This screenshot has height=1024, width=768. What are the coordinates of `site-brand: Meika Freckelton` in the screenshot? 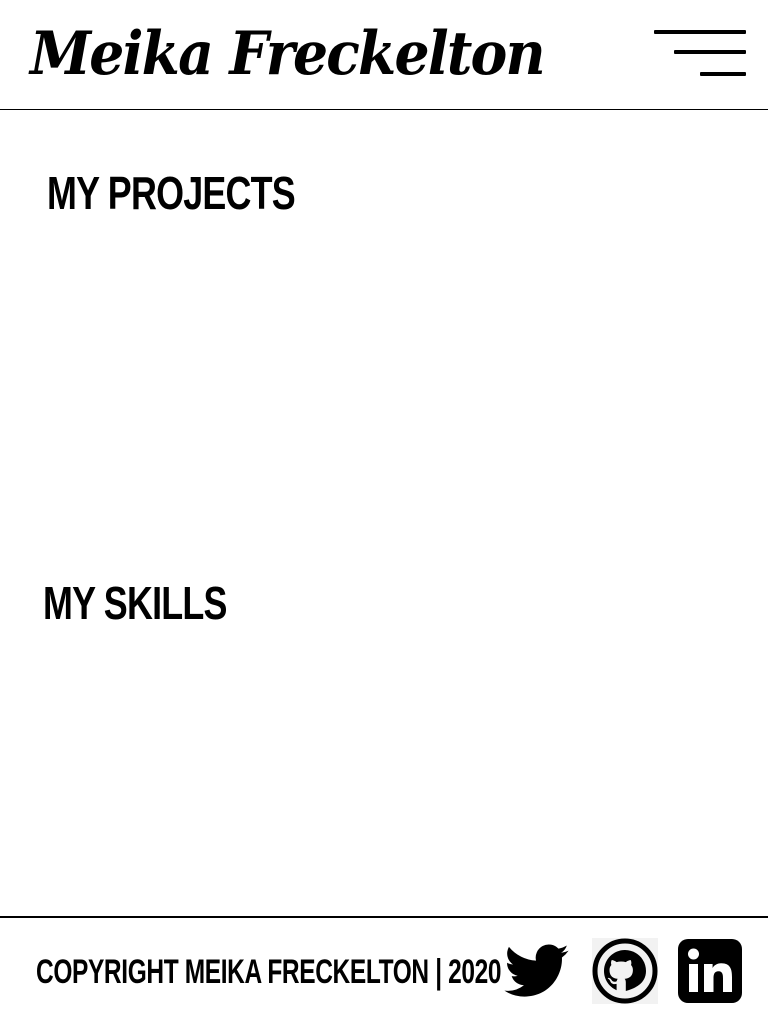 It's located at (288, 54).